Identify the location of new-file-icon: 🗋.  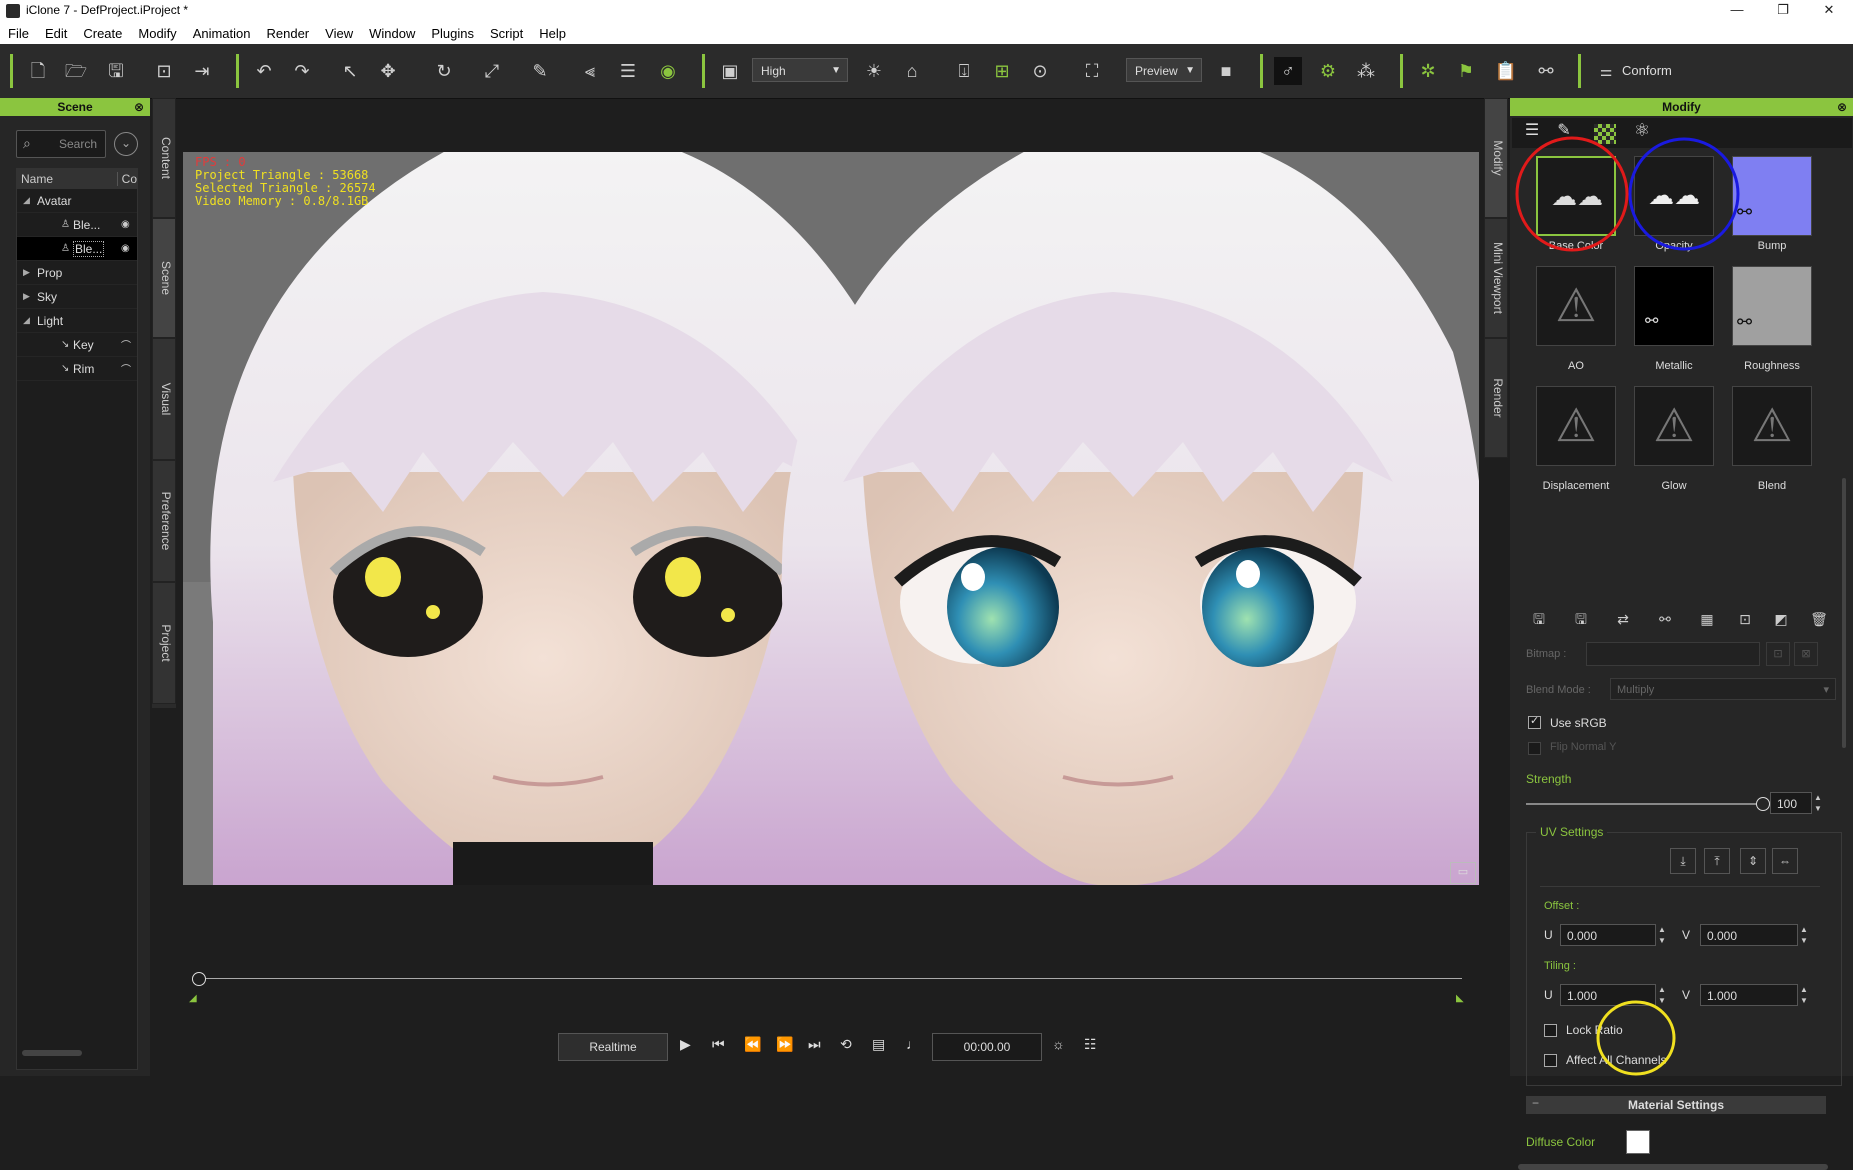
(38, 71).